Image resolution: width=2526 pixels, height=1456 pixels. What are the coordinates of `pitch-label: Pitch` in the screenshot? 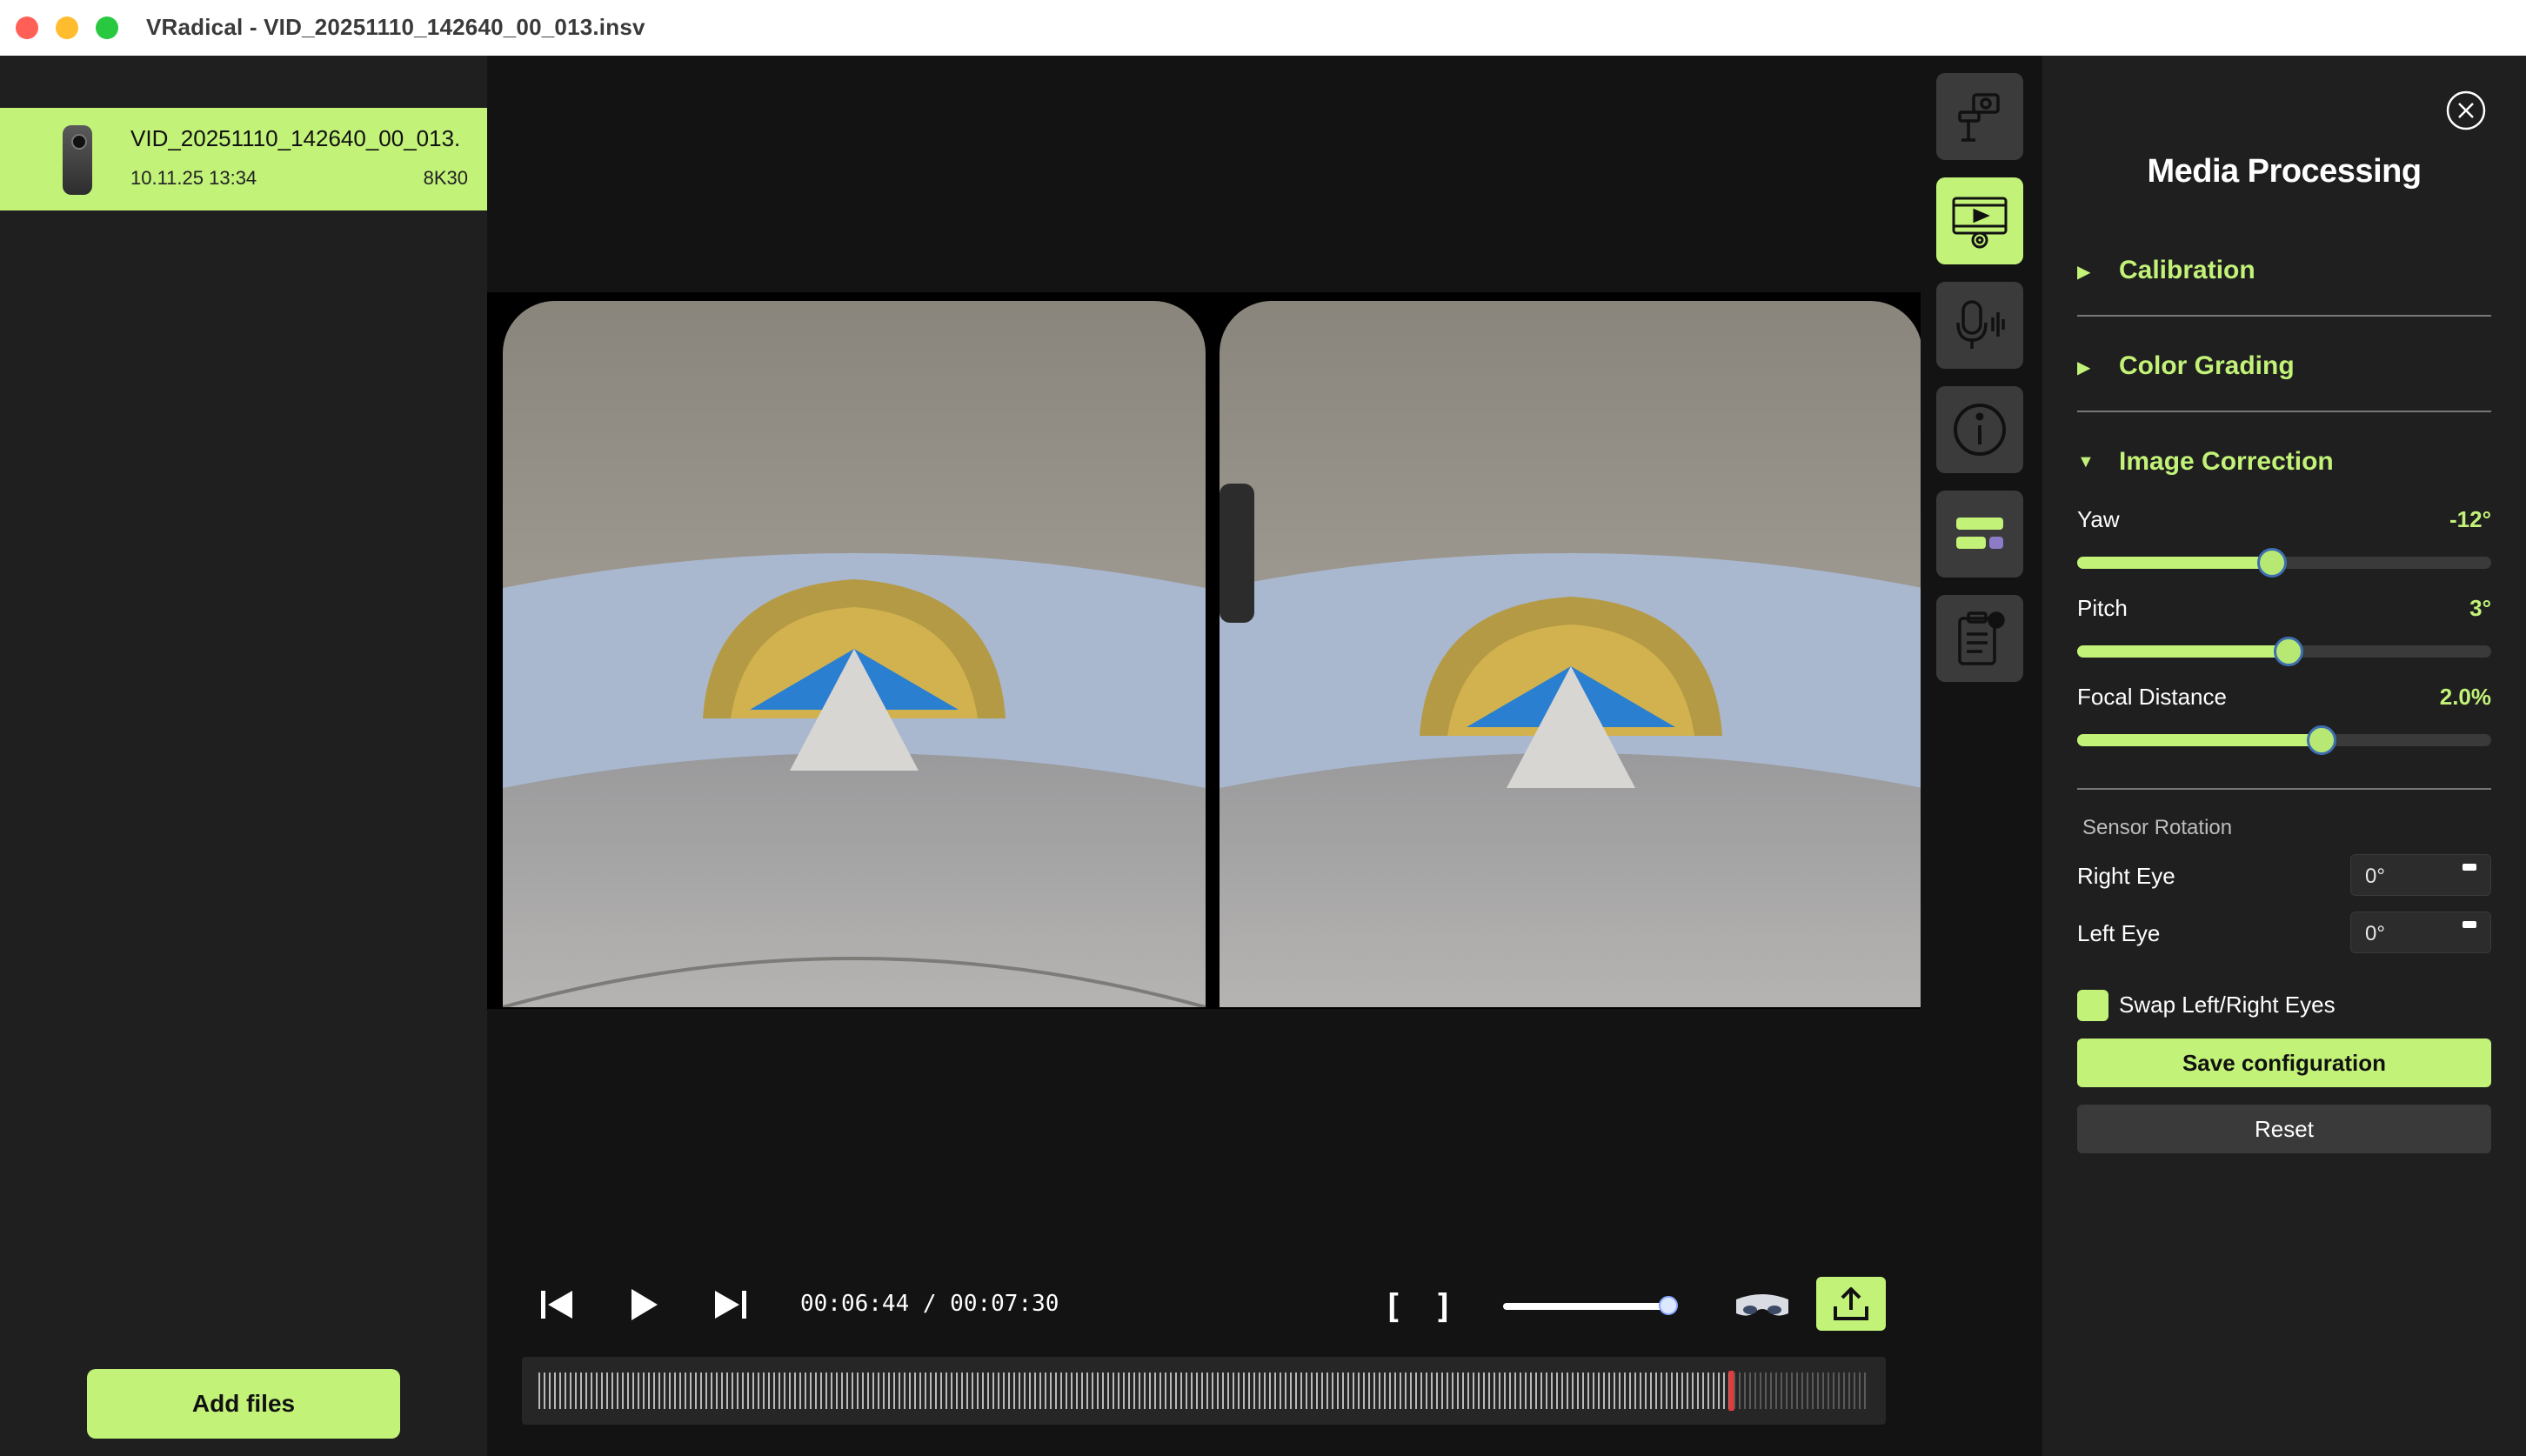 It's located at (2102, 608).